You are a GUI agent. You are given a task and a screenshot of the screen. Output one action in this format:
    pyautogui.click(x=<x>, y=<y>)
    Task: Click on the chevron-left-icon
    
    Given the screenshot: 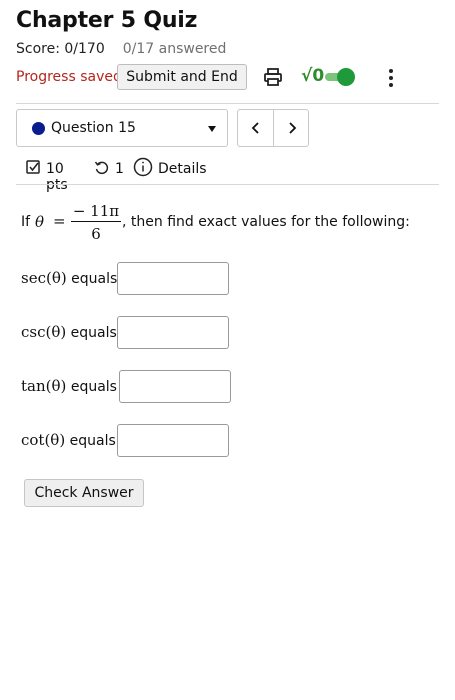 What is the action you would take?
    pyautogui.click(x=255, y=128)
    